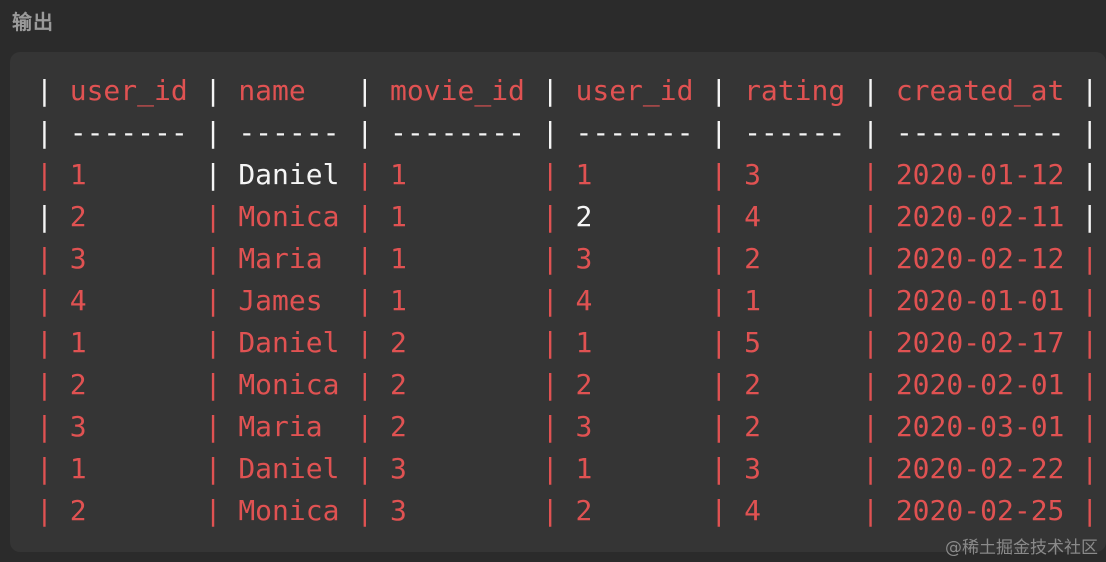 The height and width of the screenshot is (562, 1106). What do you see at coordinates (980, 174) in the screenshot?
I see `table-cell: 2020-01-12` at bounding box center [980, 174].